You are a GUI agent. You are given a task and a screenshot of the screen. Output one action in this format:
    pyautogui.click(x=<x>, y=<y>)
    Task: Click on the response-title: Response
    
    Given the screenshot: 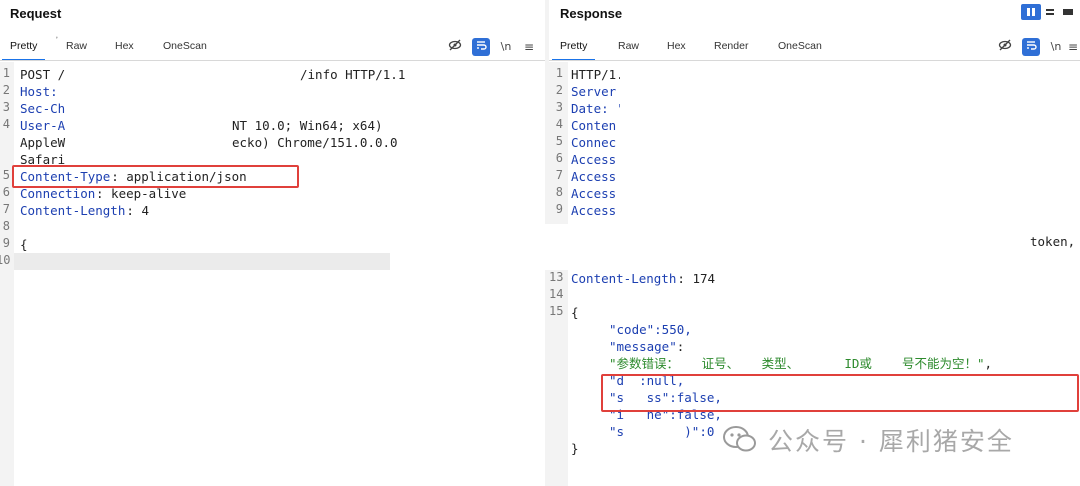 What is the action you would take?
    pyautogui.click(x=591, y=13)
    